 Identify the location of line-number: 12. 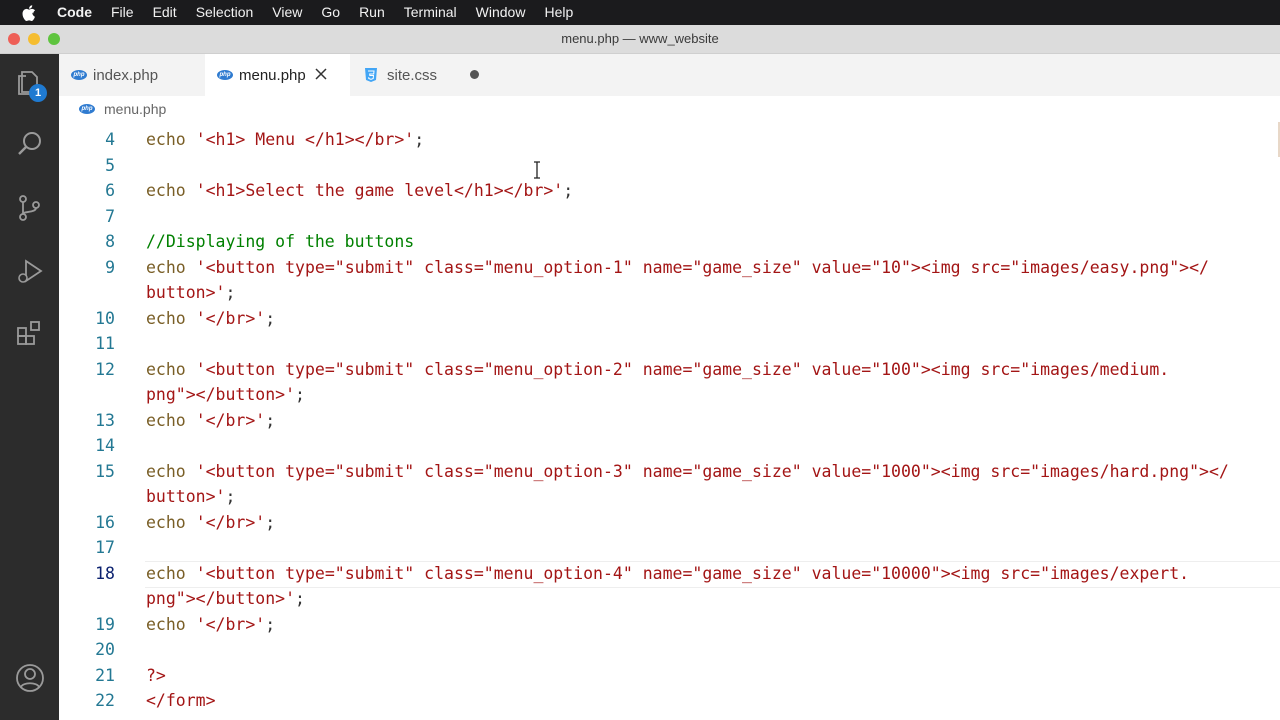
(105, 369).